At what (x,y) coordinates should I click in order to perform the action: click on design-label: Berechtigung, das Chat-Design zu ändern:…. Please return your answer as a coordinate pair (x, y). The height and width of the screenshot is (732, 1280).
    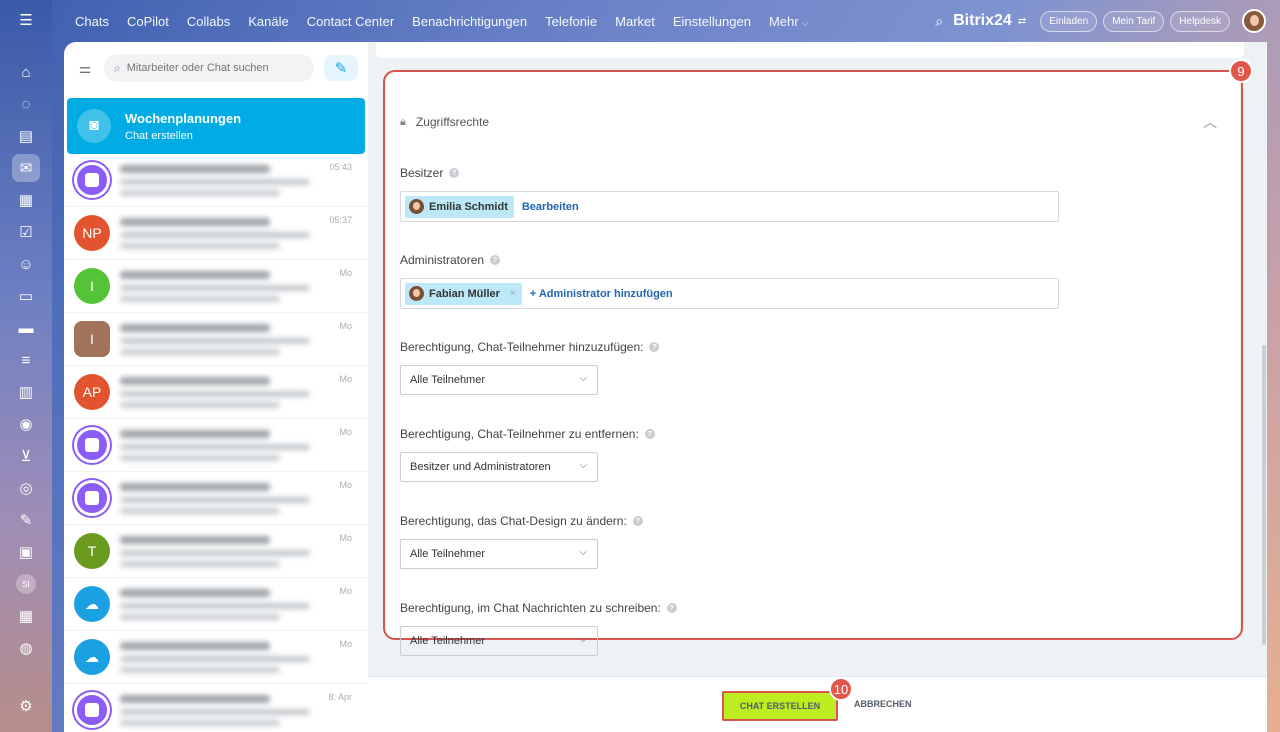
    Looking at the image, I should click on (521, 521).